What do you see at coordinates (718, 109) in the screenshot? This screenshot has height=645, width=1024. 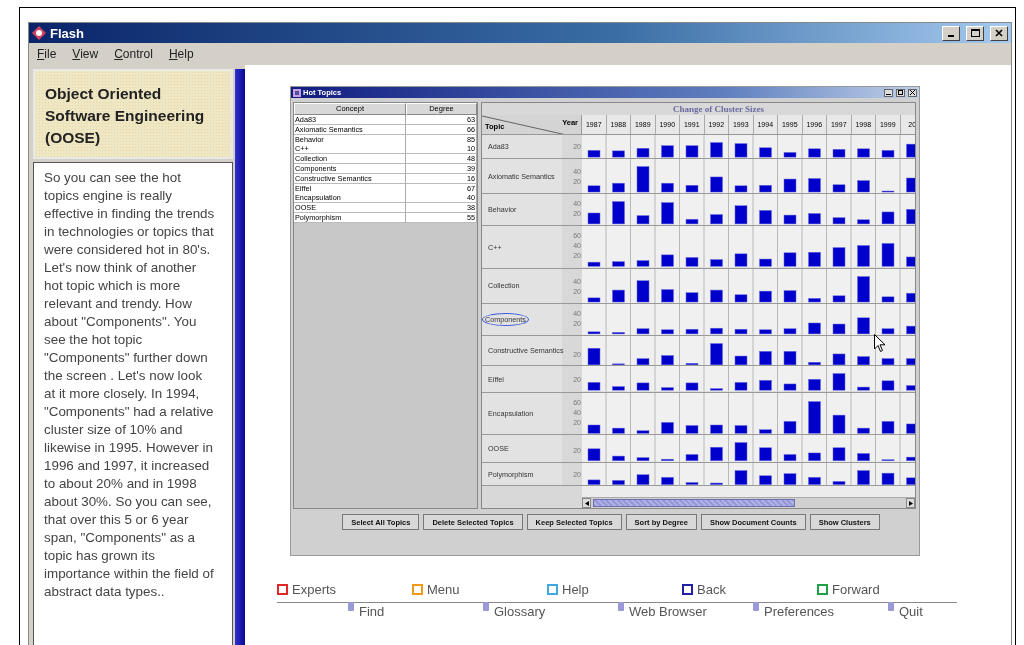 I see `chart-title: Change of Cluster Sizes` at bounding box center [718, 109].